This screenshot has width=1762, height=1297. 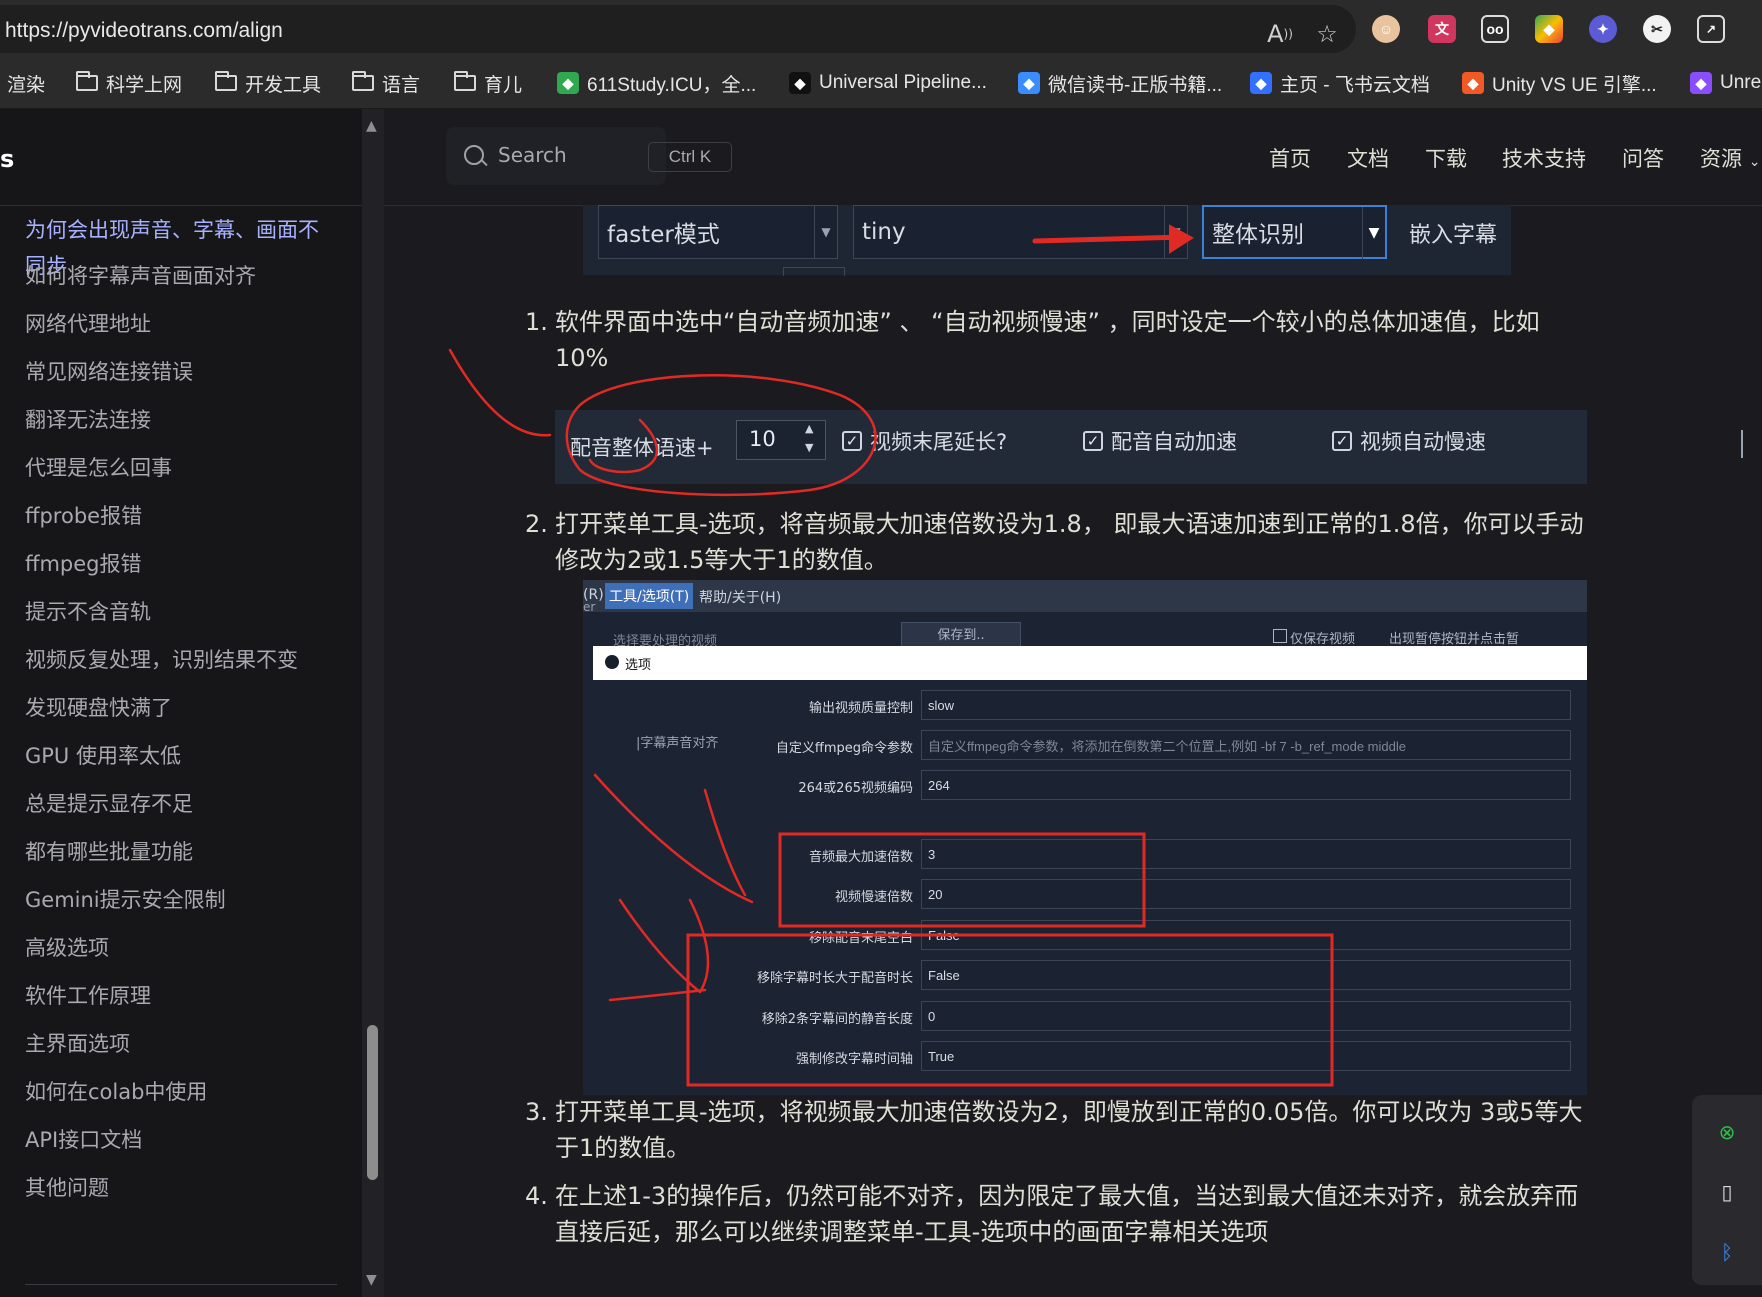 What do you see at coordinates (175, 1044) in the screenshot?
I see `sidebar-item: 主界面选项` at bounding box center [175, 1044].